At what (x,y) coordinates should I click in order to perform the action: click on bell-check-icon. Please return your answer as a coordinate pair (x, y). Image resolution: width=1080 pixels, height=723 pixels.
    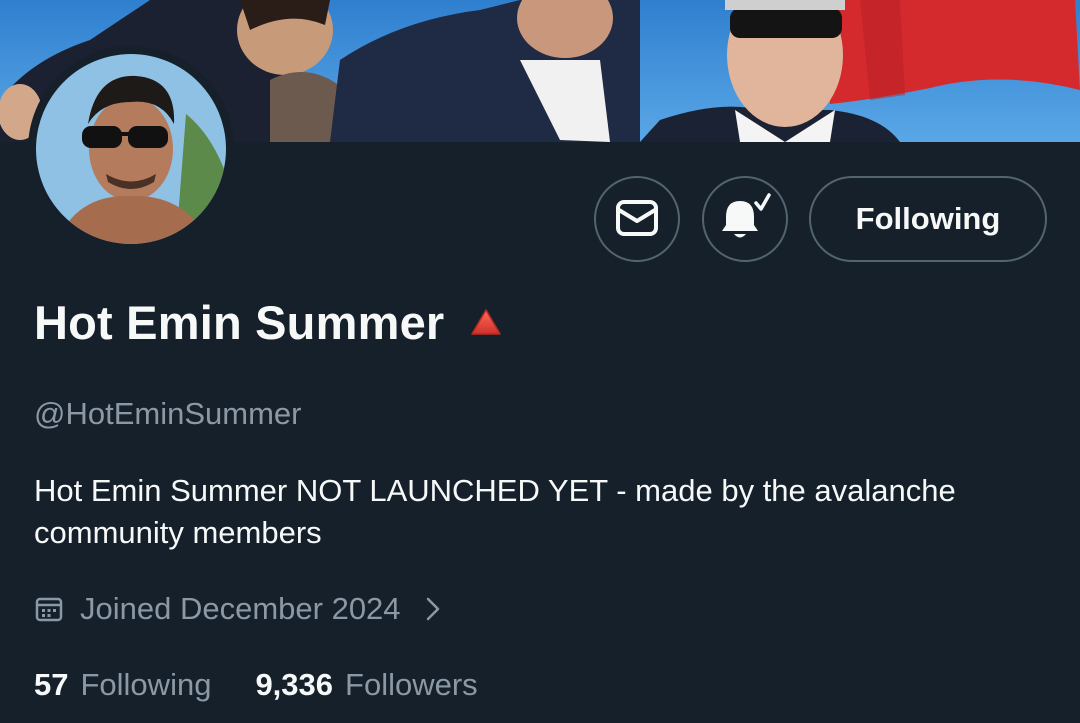
    Looking at the image, I should click on (745, 219).